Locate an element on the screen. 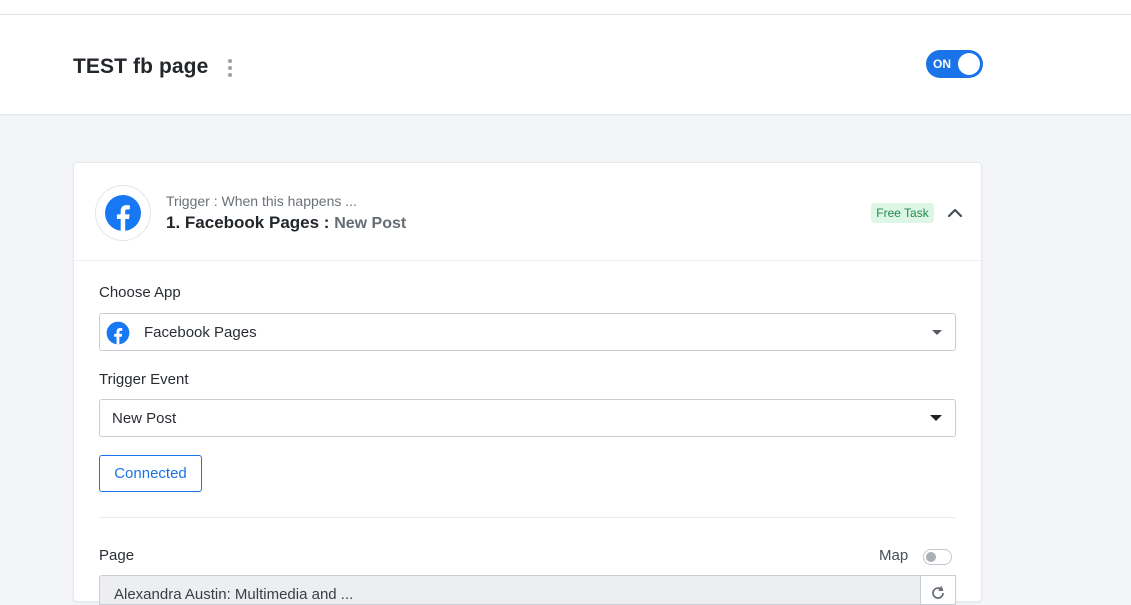 This screenshot has height=605, width=1131. trigger-event-name: New Post is located at coordinates (370, 223).